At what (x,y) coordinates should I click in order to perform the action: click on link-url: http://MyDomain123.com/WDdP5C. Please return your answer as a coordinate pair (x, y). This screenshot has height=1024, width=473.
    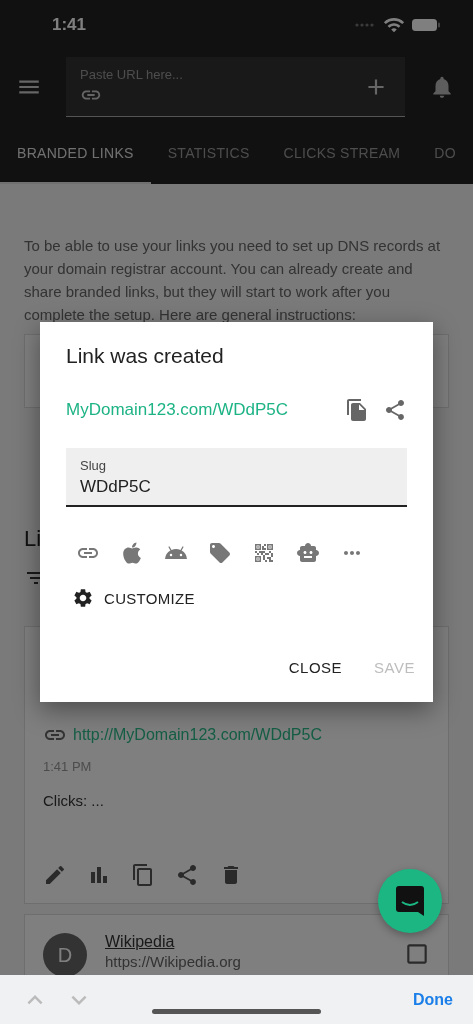
    Looking at the image, I should click on (197, 735).